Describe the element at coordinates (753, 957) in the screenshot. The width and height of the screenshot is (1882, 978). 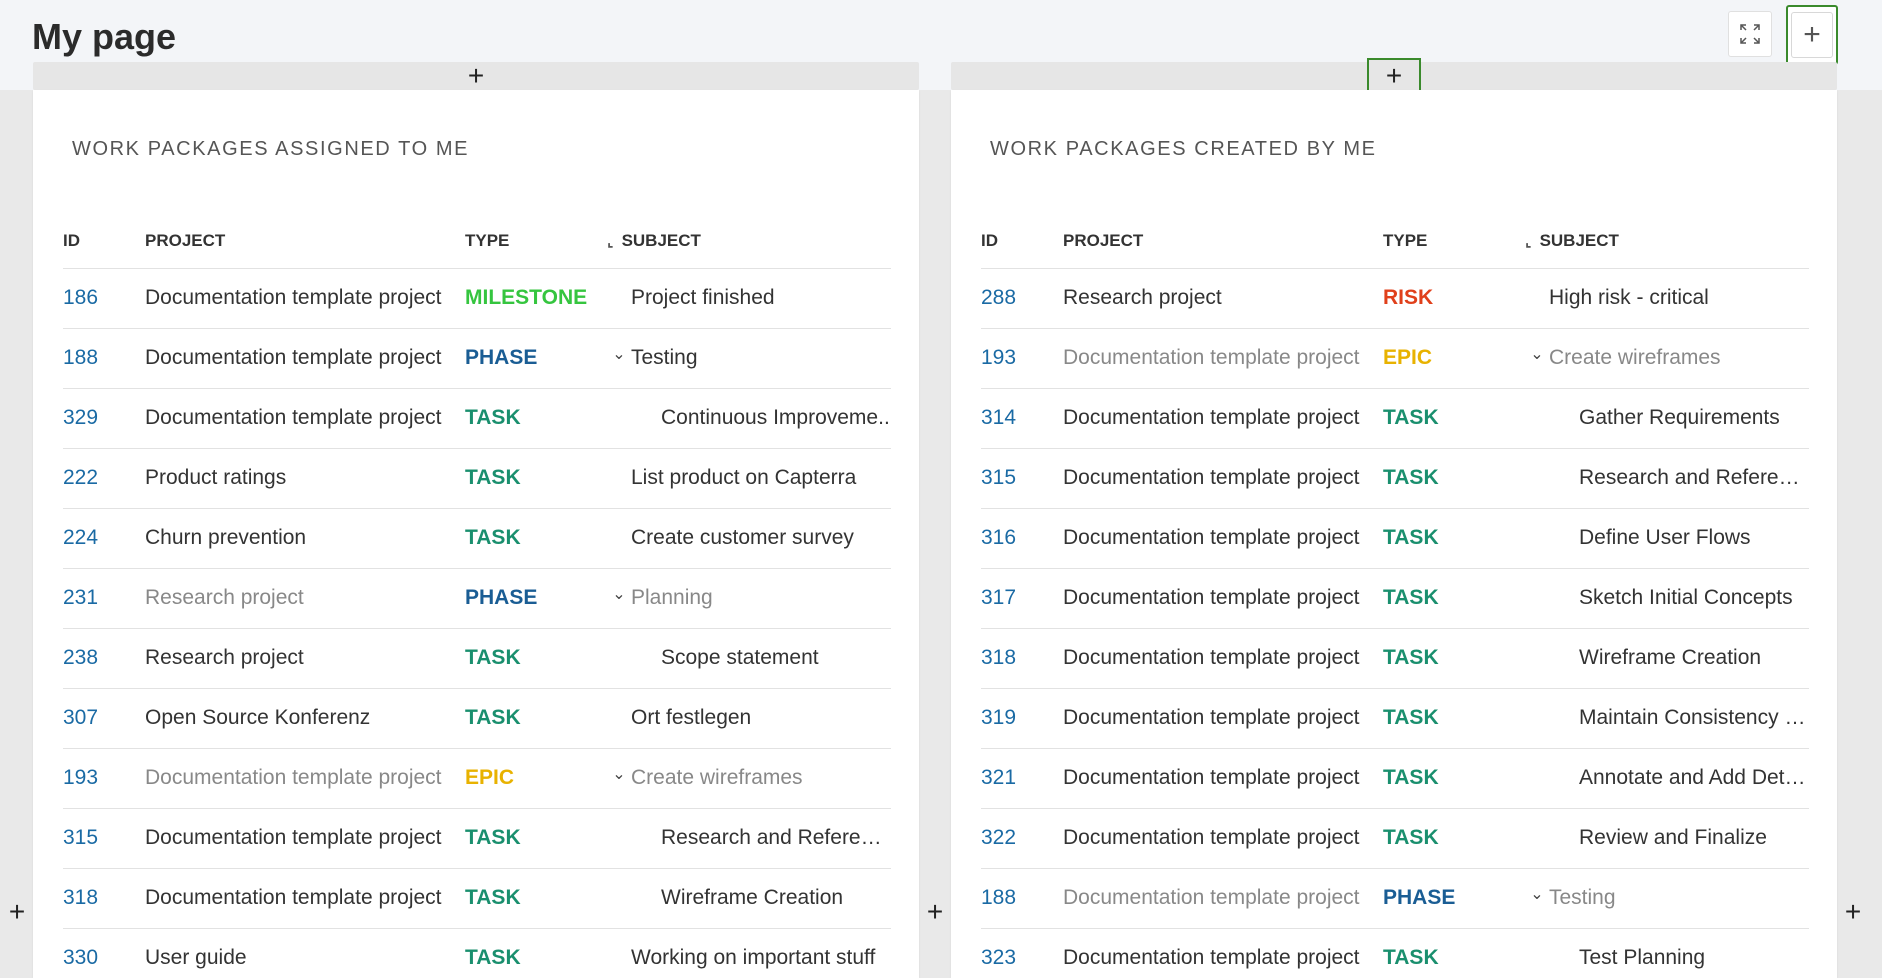
I see `subject-link: Working on important stuff` at that location.